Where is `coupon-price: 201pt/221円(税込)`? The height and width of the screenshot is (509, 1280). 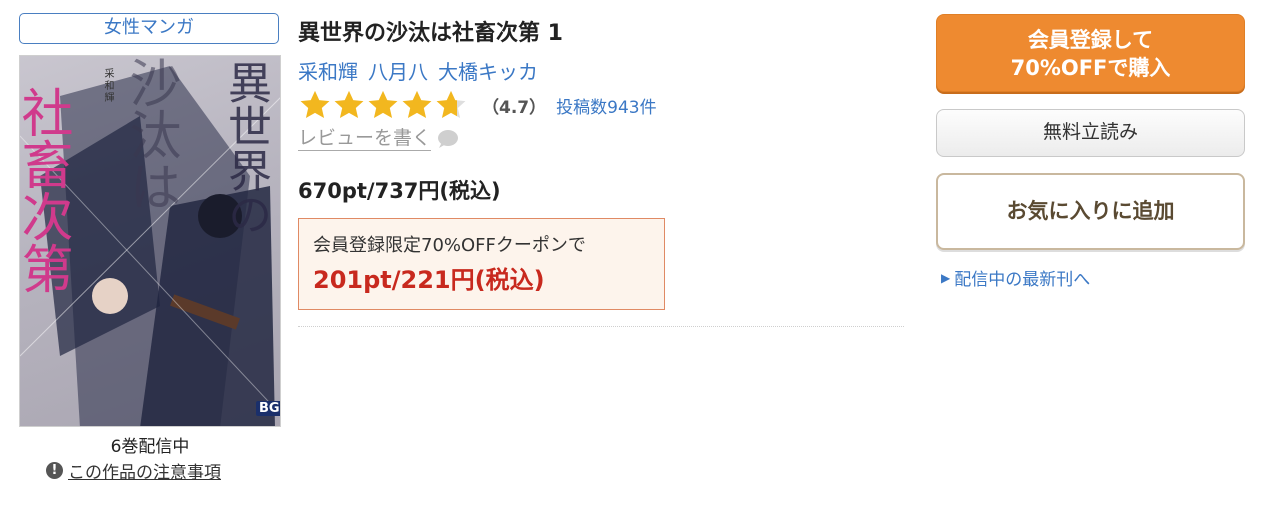
coupon-price: 201pt/221円(税込) is located at coordinates (429, 280).